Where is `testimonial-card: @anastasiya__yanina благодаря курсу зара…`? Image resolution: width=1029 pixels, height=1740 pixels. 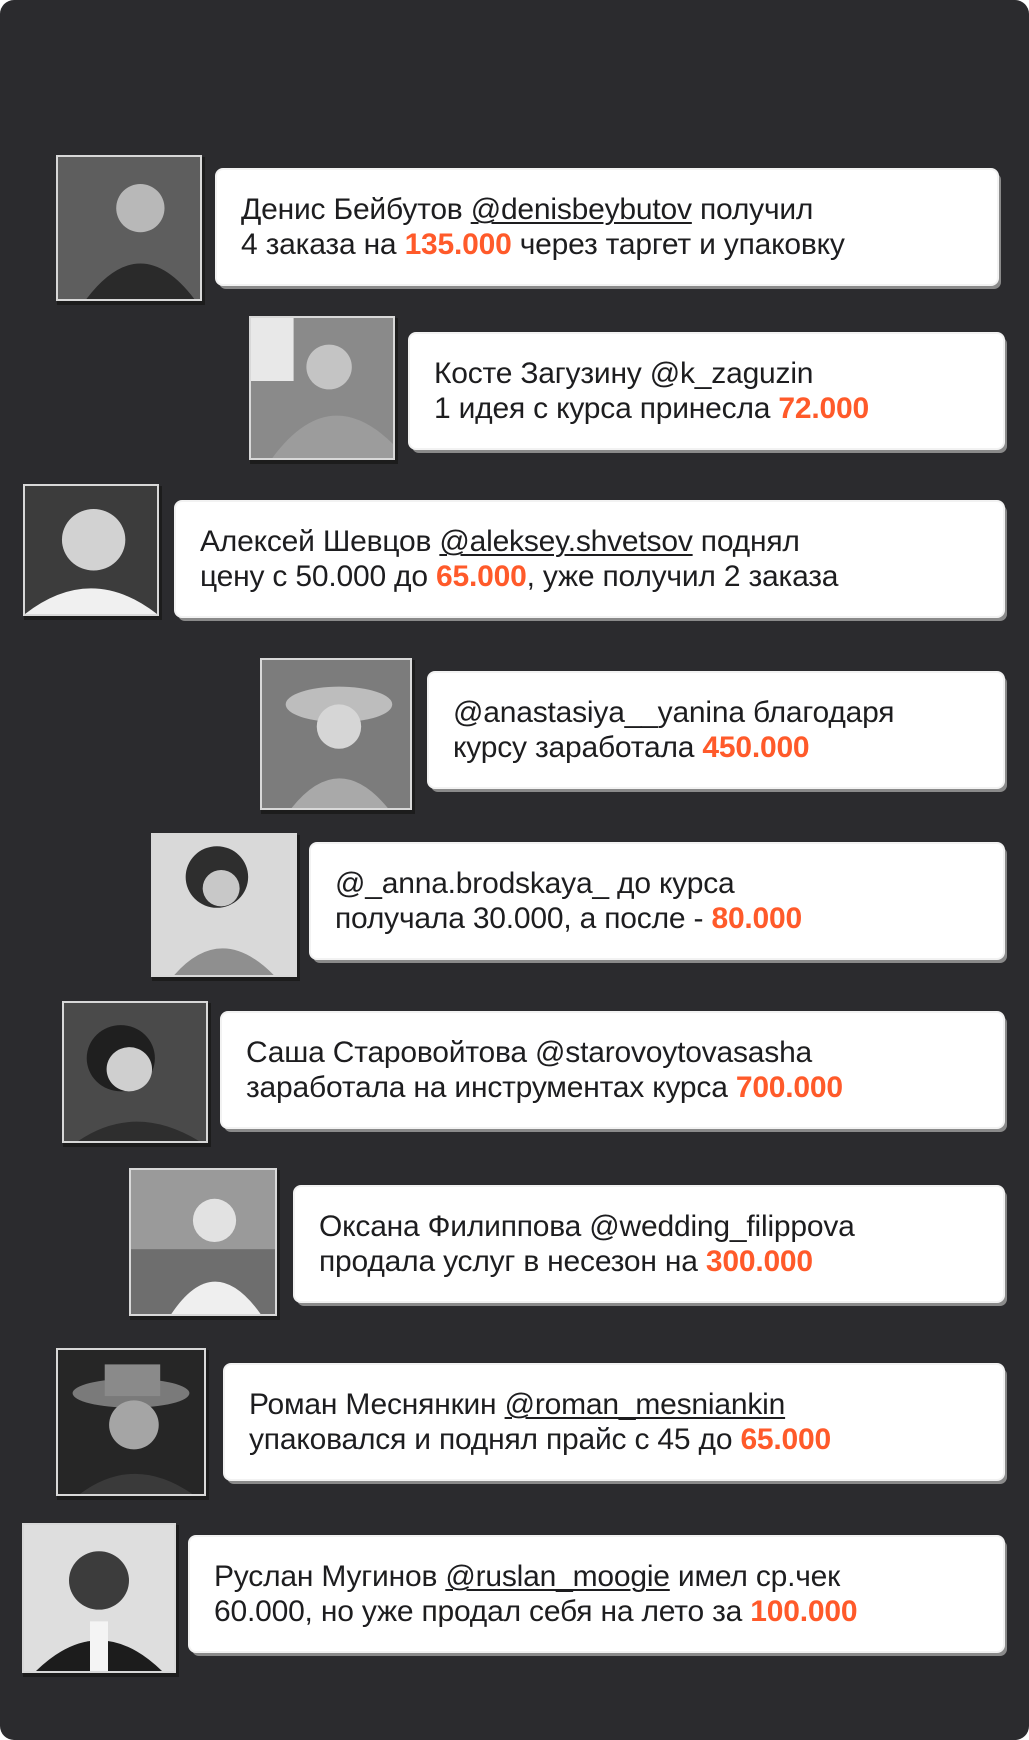 testimonial-card: @anastasiya__yanina благодаря курсу зара… is located at coordinates (716, 730).